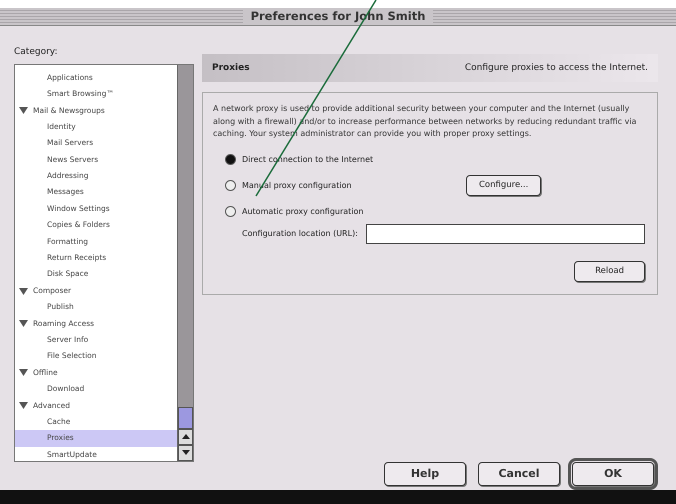 This screenshot has height=504, width=676. Describe the element at coordinates (36, 53) in the screenshot. I see `category-label: Category:` at that location.